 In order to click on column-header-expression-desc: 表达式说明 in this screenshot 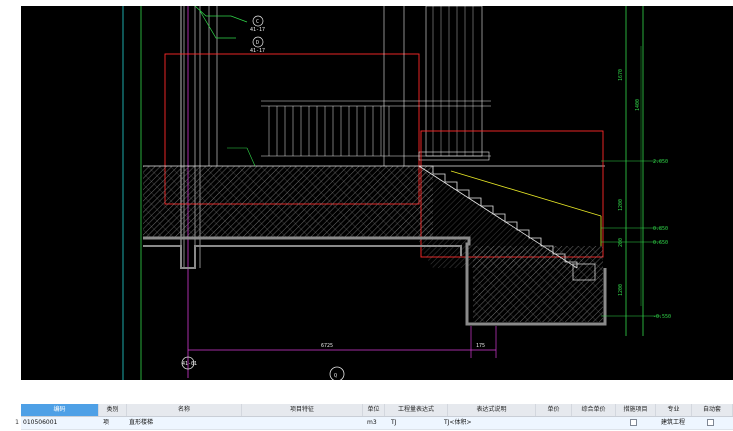, I will do `click(492, 410)`.